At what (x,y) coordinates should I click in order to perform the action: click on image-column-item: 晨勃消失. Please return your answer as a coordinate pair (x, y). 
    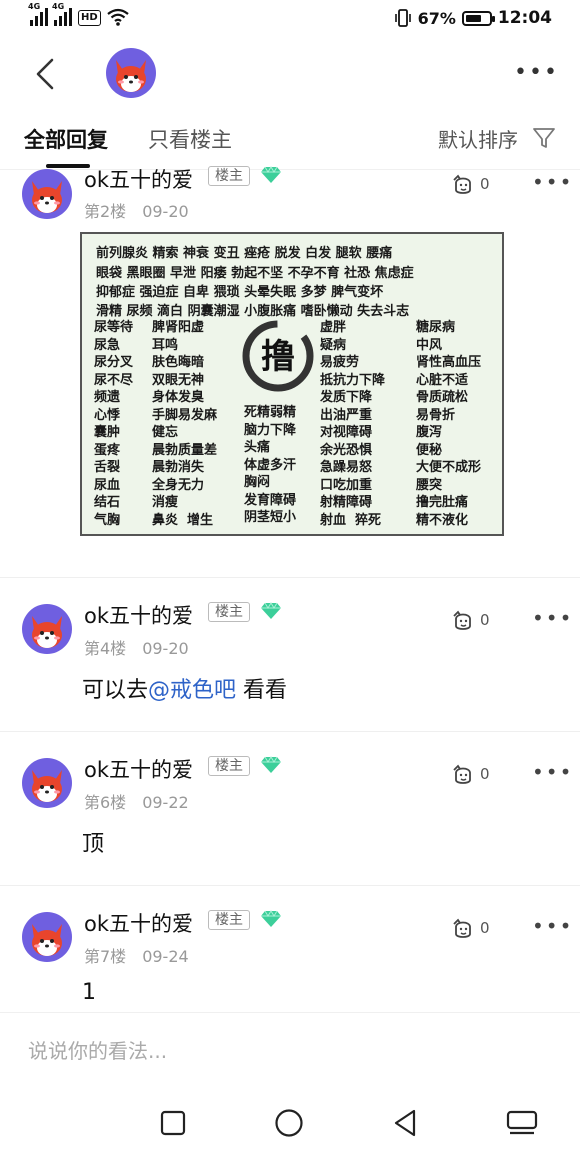
    Looking at the image, I should click on (178, 467).